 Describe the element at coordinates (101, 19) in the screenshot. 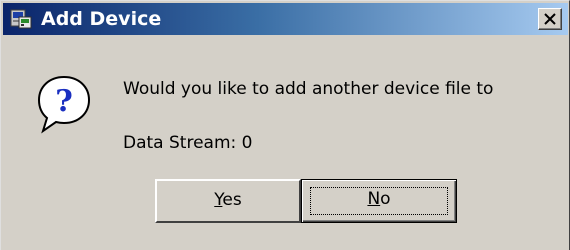

I see `window-title: Add Device` at that location.